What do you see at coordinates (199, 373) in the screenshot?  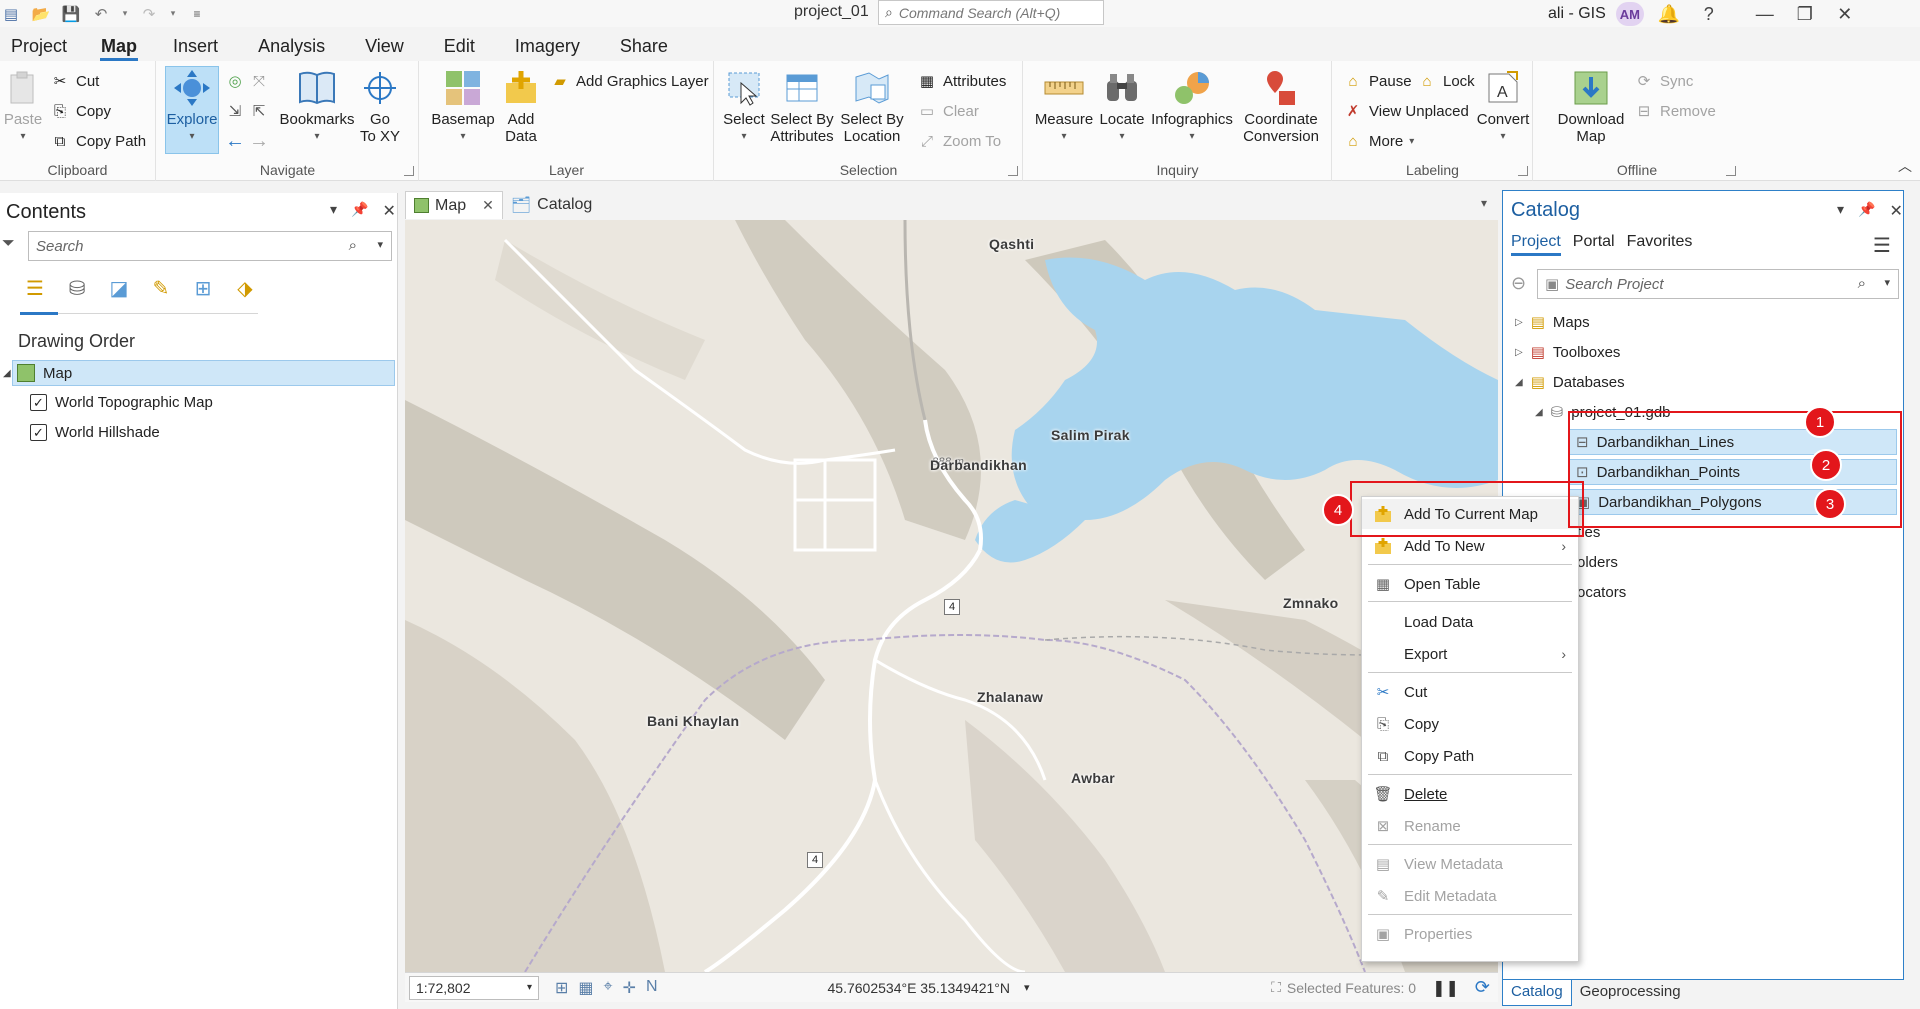 I see `map-item: ◢ Map` at bounding box center [199, 373].